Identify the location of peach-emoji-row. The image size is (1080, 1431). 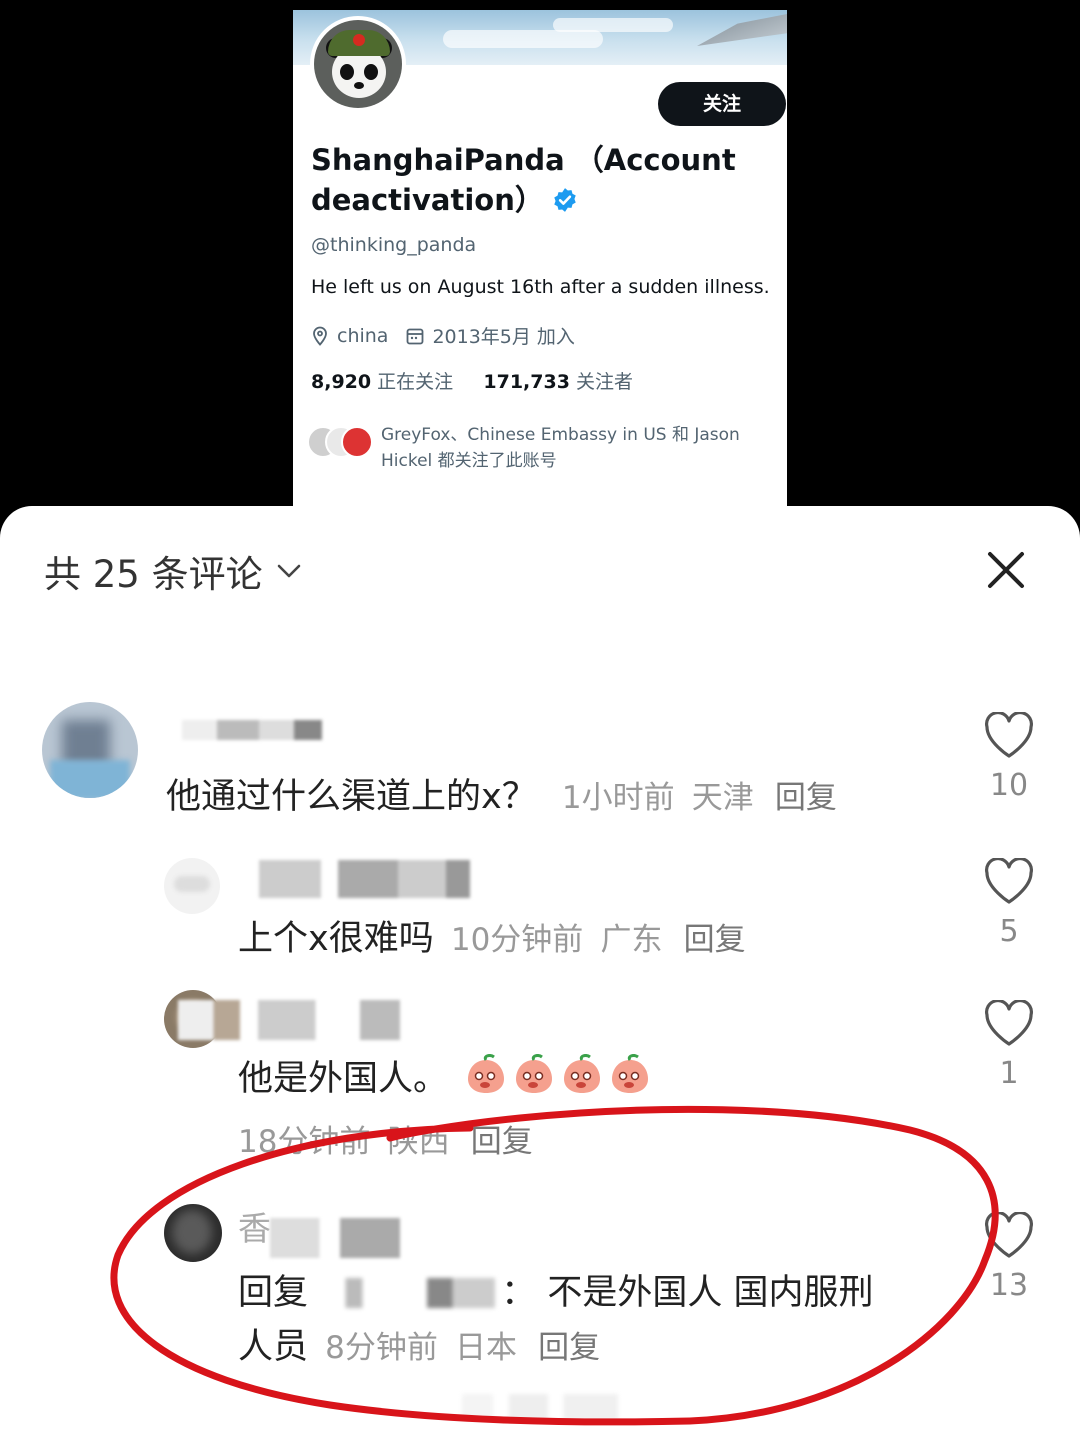
(561, 1076).